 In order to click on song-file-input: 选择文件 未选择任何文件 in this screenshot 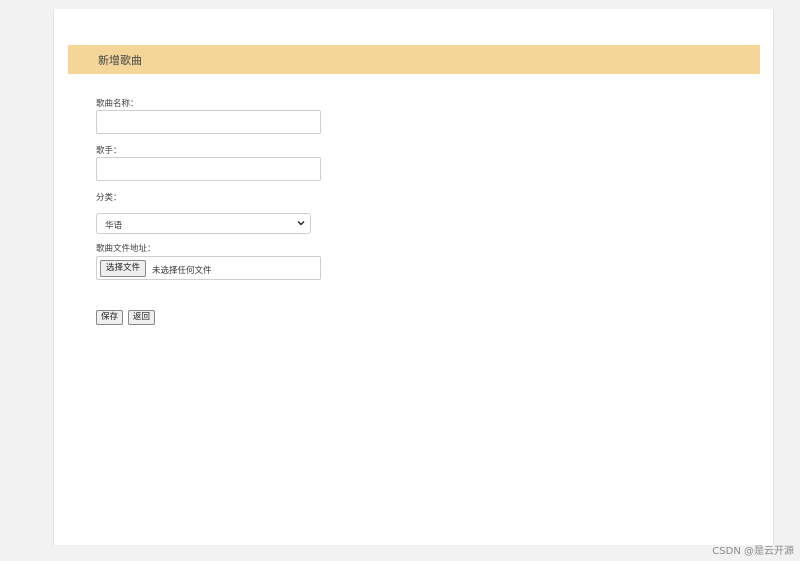, I will do `click(208, 268)`.